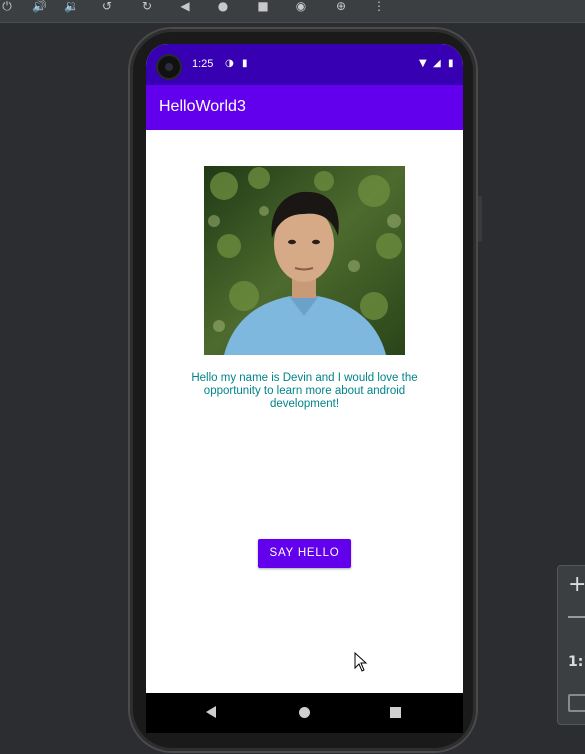 This screenshot has width=585, height=754. Describe the element at coordinates (361, 662) in the screenshot. I see `mouse-cursor-icon` at that location.